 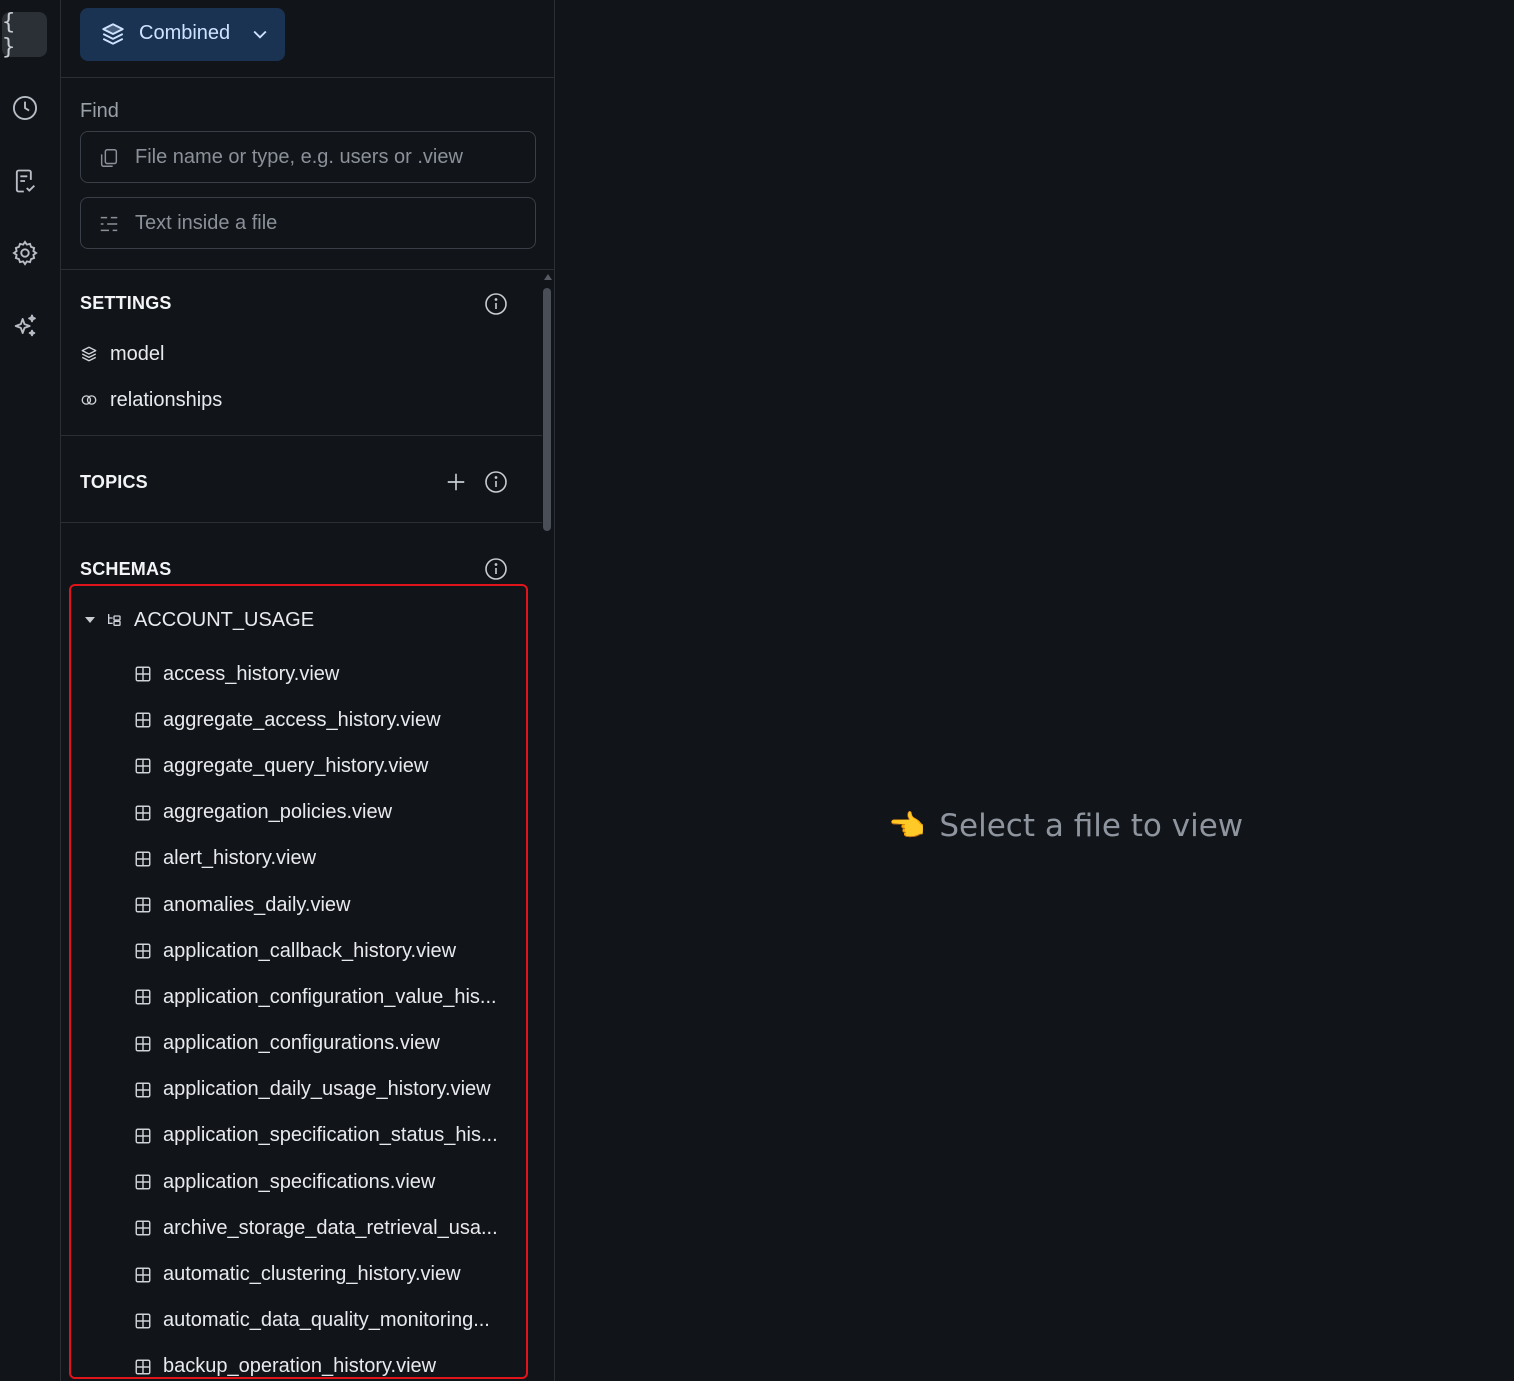 What do you see at coordinates (109, 158) in the screenshot?
I see `copy-files-icon` at bounding box center [109, 158].